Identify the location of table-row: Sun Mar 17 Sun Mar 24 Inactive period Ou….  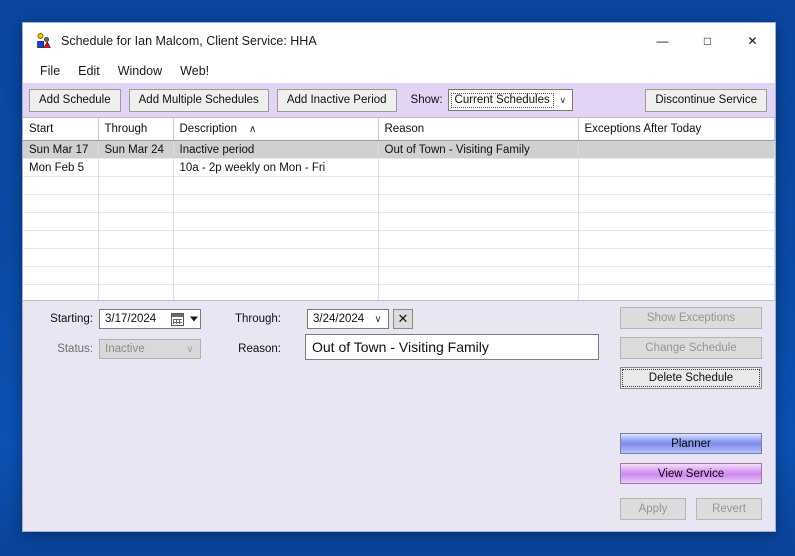
(399, 149).